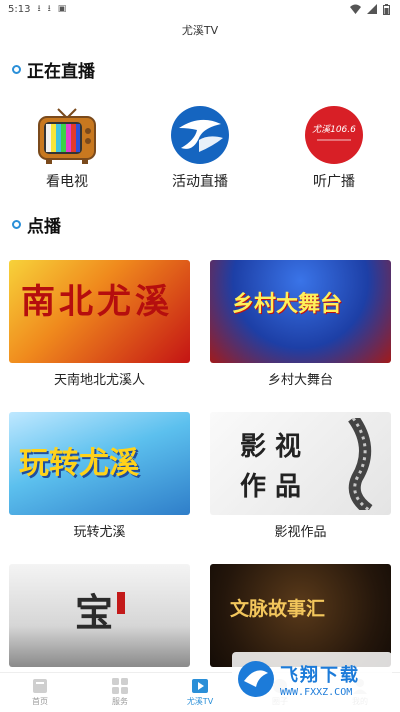 The height and width of the screenshot is (712, 400). Describe the element at coordinates (67, 135) in the screenshot. I see `tv-icon` at that location.